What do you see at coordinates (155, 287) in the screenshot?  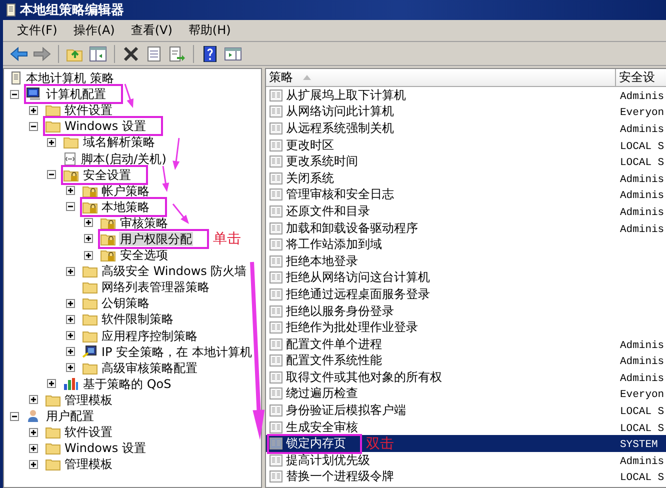 I see `tree-item: 网络列表管理器策略` at bounding box center [155, 287].